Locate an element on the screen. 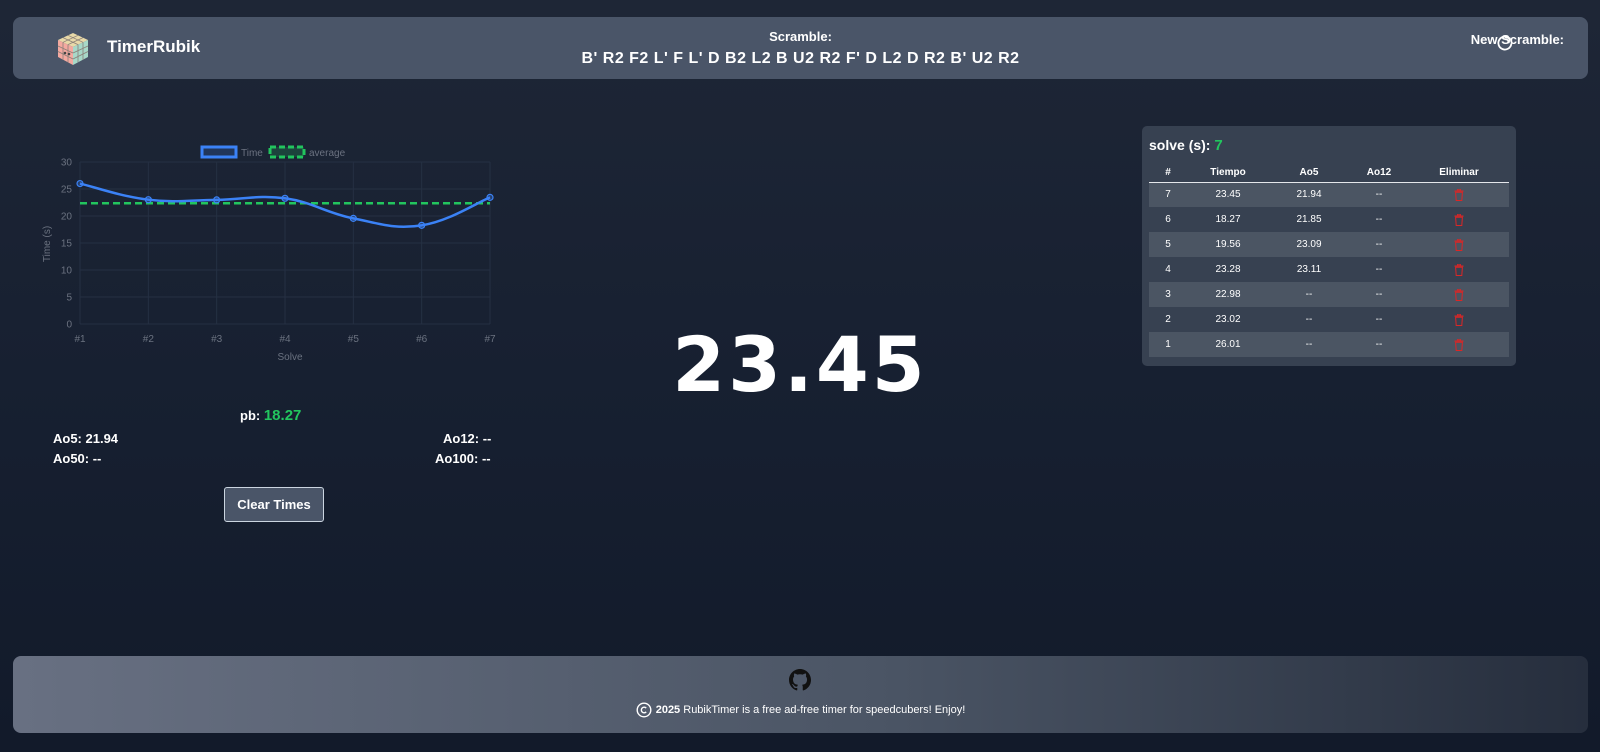 This screenshot has height=752, width=1600. legend-time-label: Time is located at coordinates (252, 153).